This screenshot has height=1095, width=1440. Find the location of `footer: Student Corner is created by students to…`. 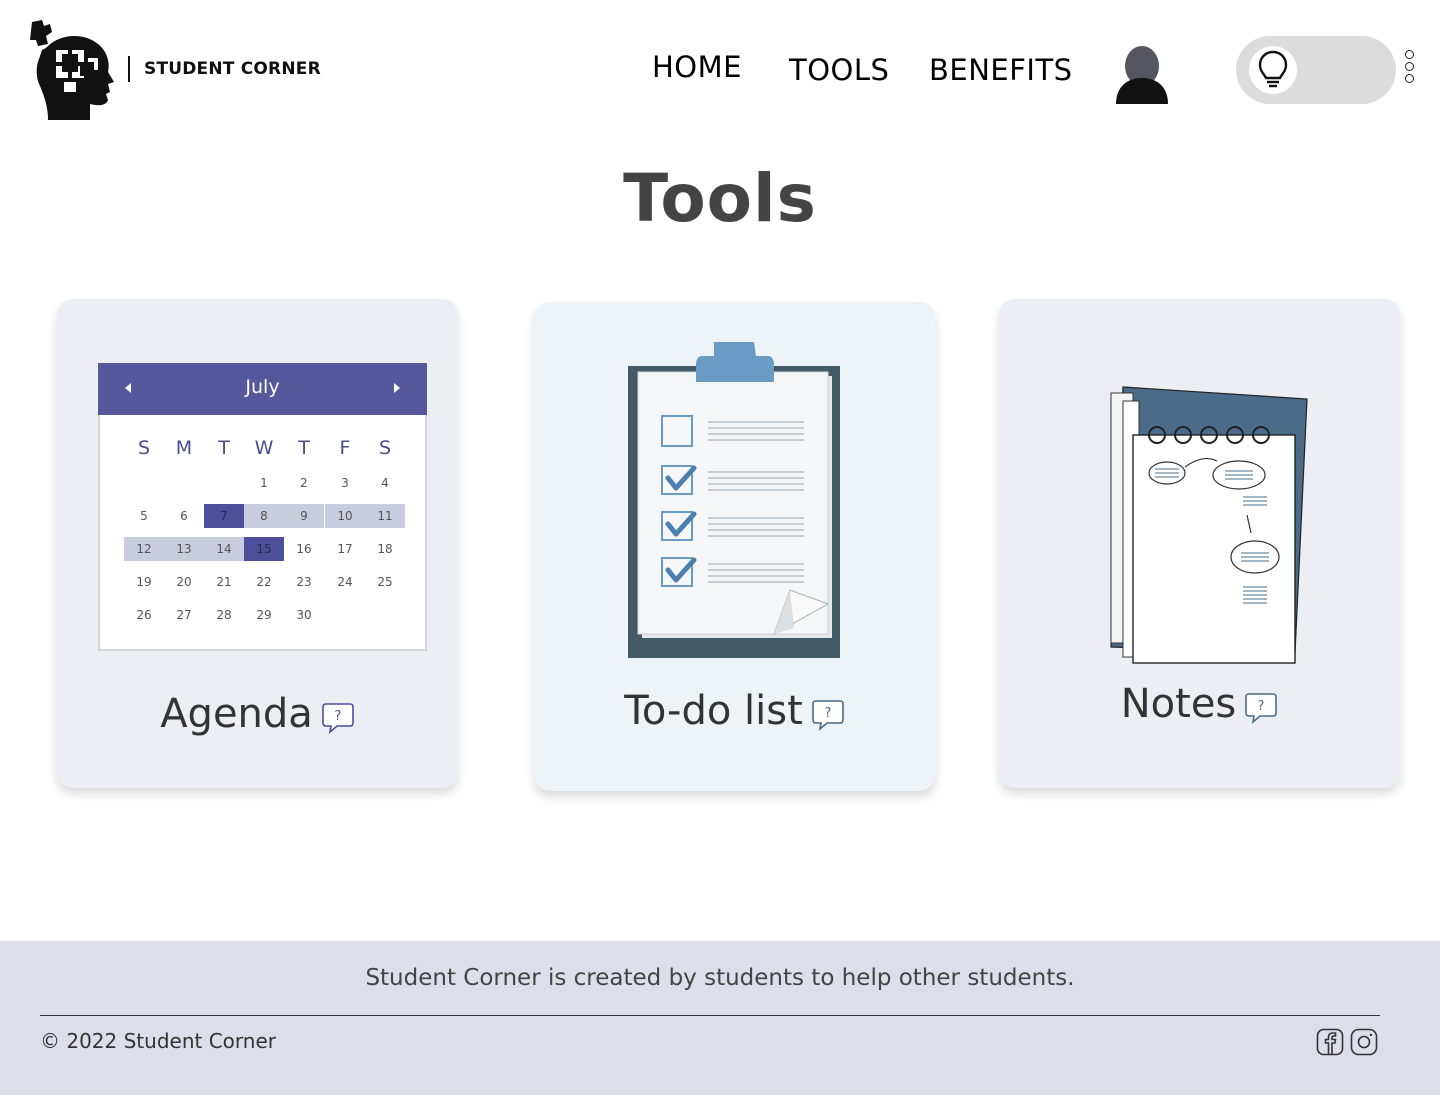

footer: Student Corner is created by students to… is located at coordinates (720, 1018).